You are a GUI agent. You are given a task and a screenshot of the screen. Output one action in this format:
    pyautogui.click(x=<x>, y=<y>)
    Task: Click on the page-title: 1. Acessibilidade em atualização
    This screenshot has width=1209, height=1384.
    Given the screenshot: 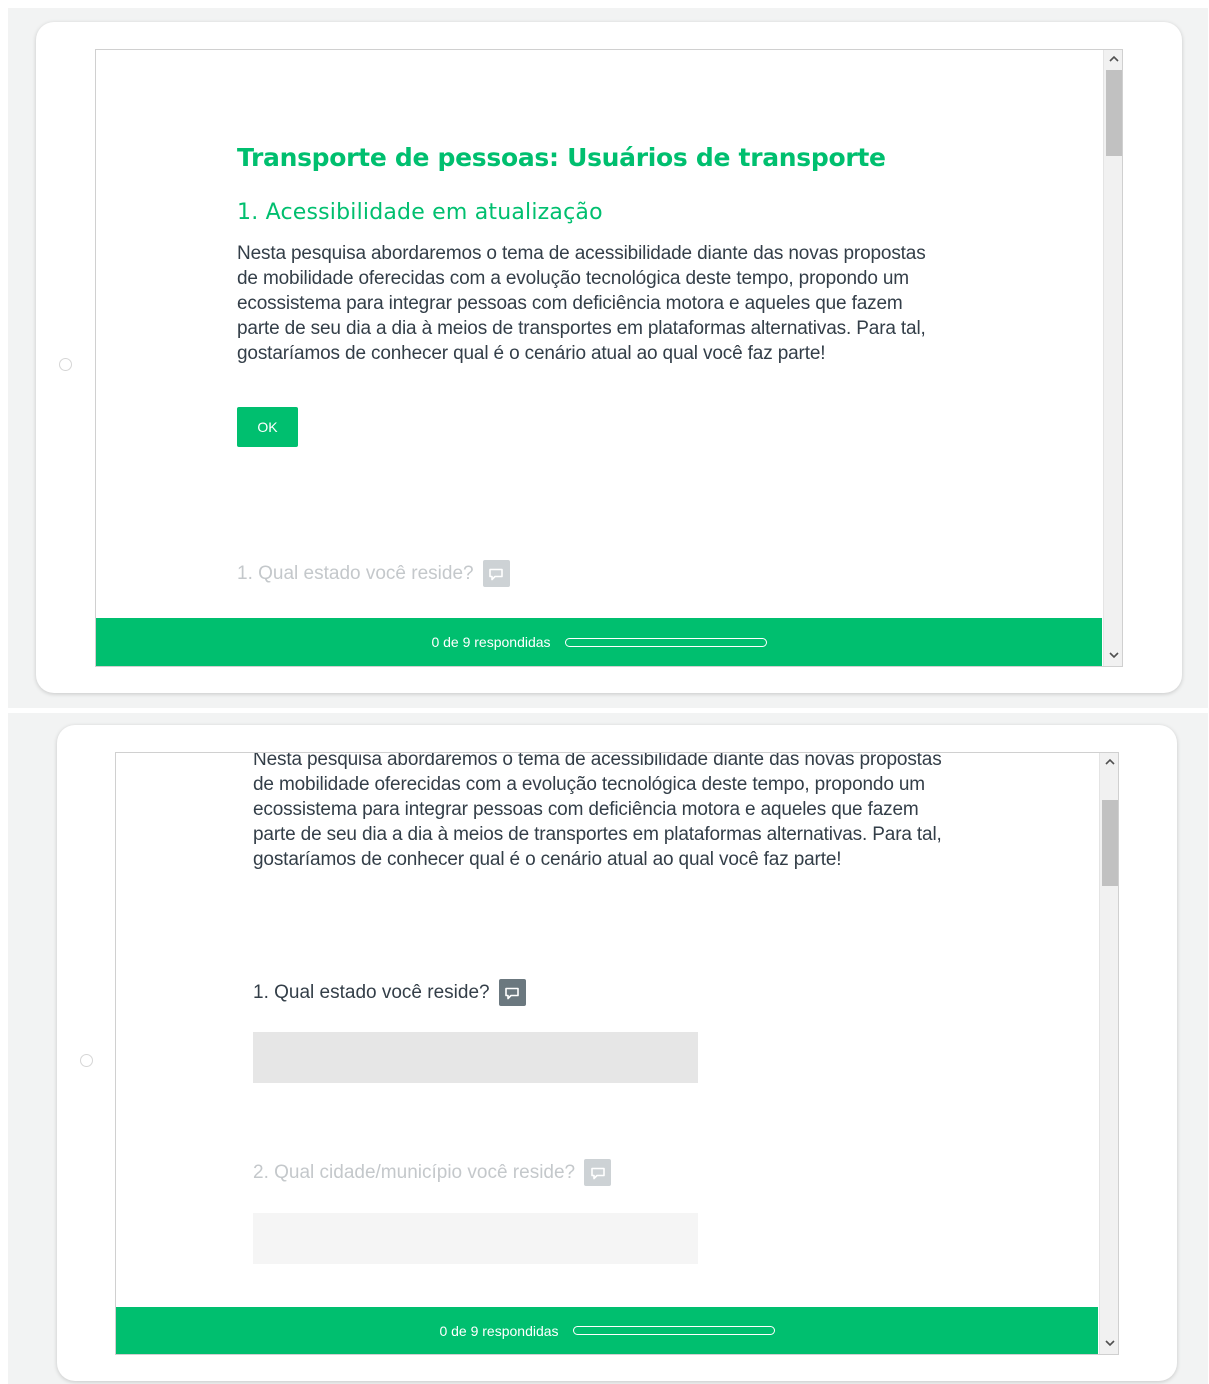 What is the action you would take?
    pyautogui.click(x=420, y=212)
    